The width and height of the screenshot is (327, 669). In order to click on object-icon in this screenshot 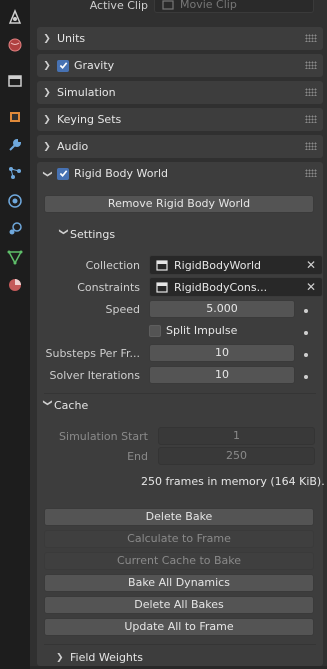, I will do `click(15, 117)`.